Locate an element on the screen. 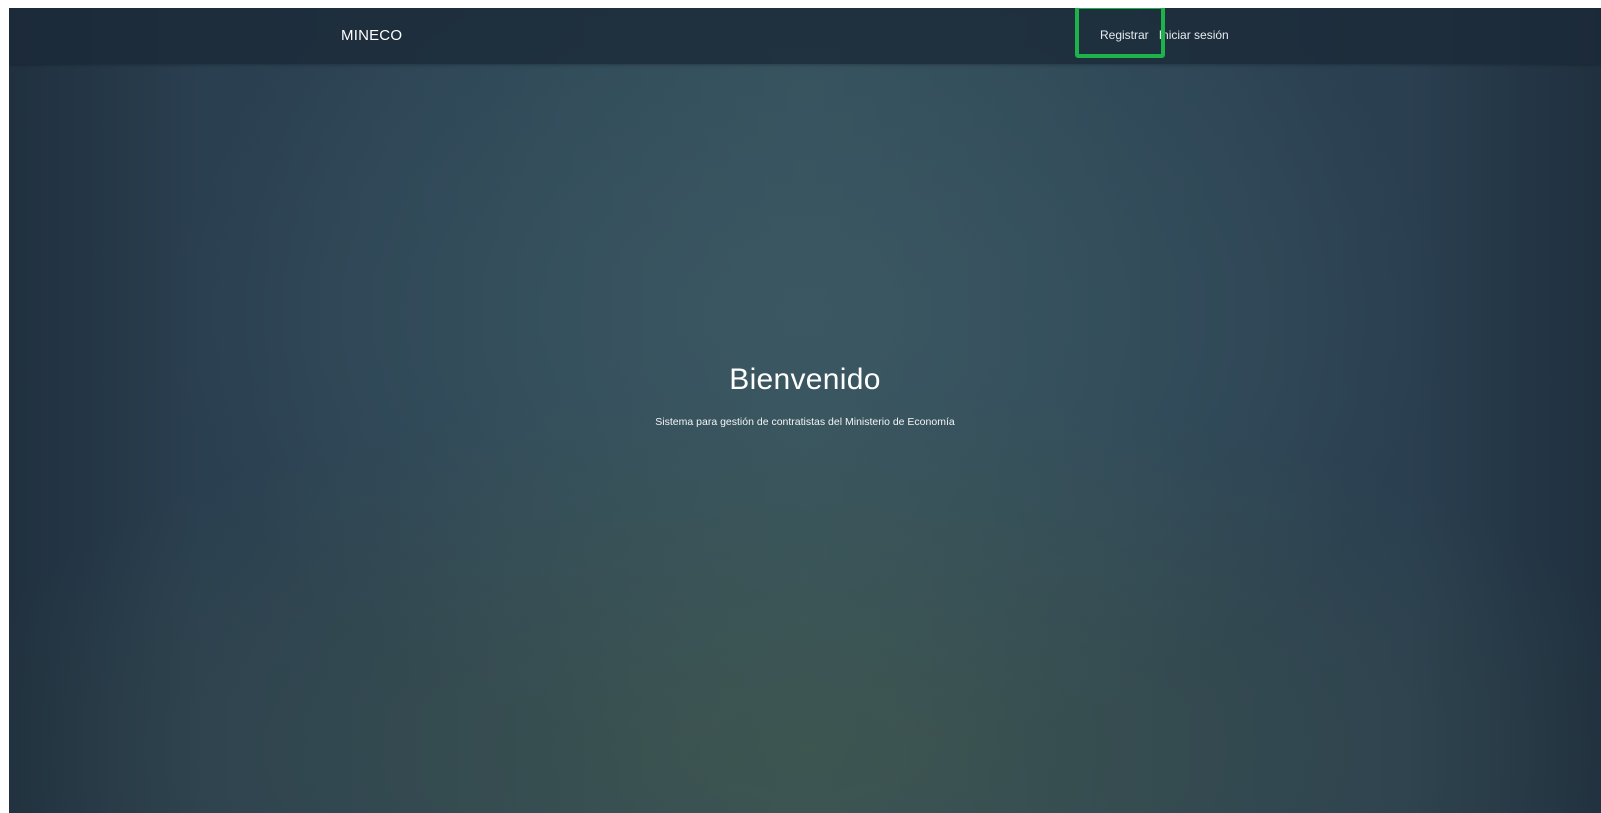 The width and height of the screenshot is (1601, 813). welcome-title: Bienvenido is located at coordinates (805, 379).